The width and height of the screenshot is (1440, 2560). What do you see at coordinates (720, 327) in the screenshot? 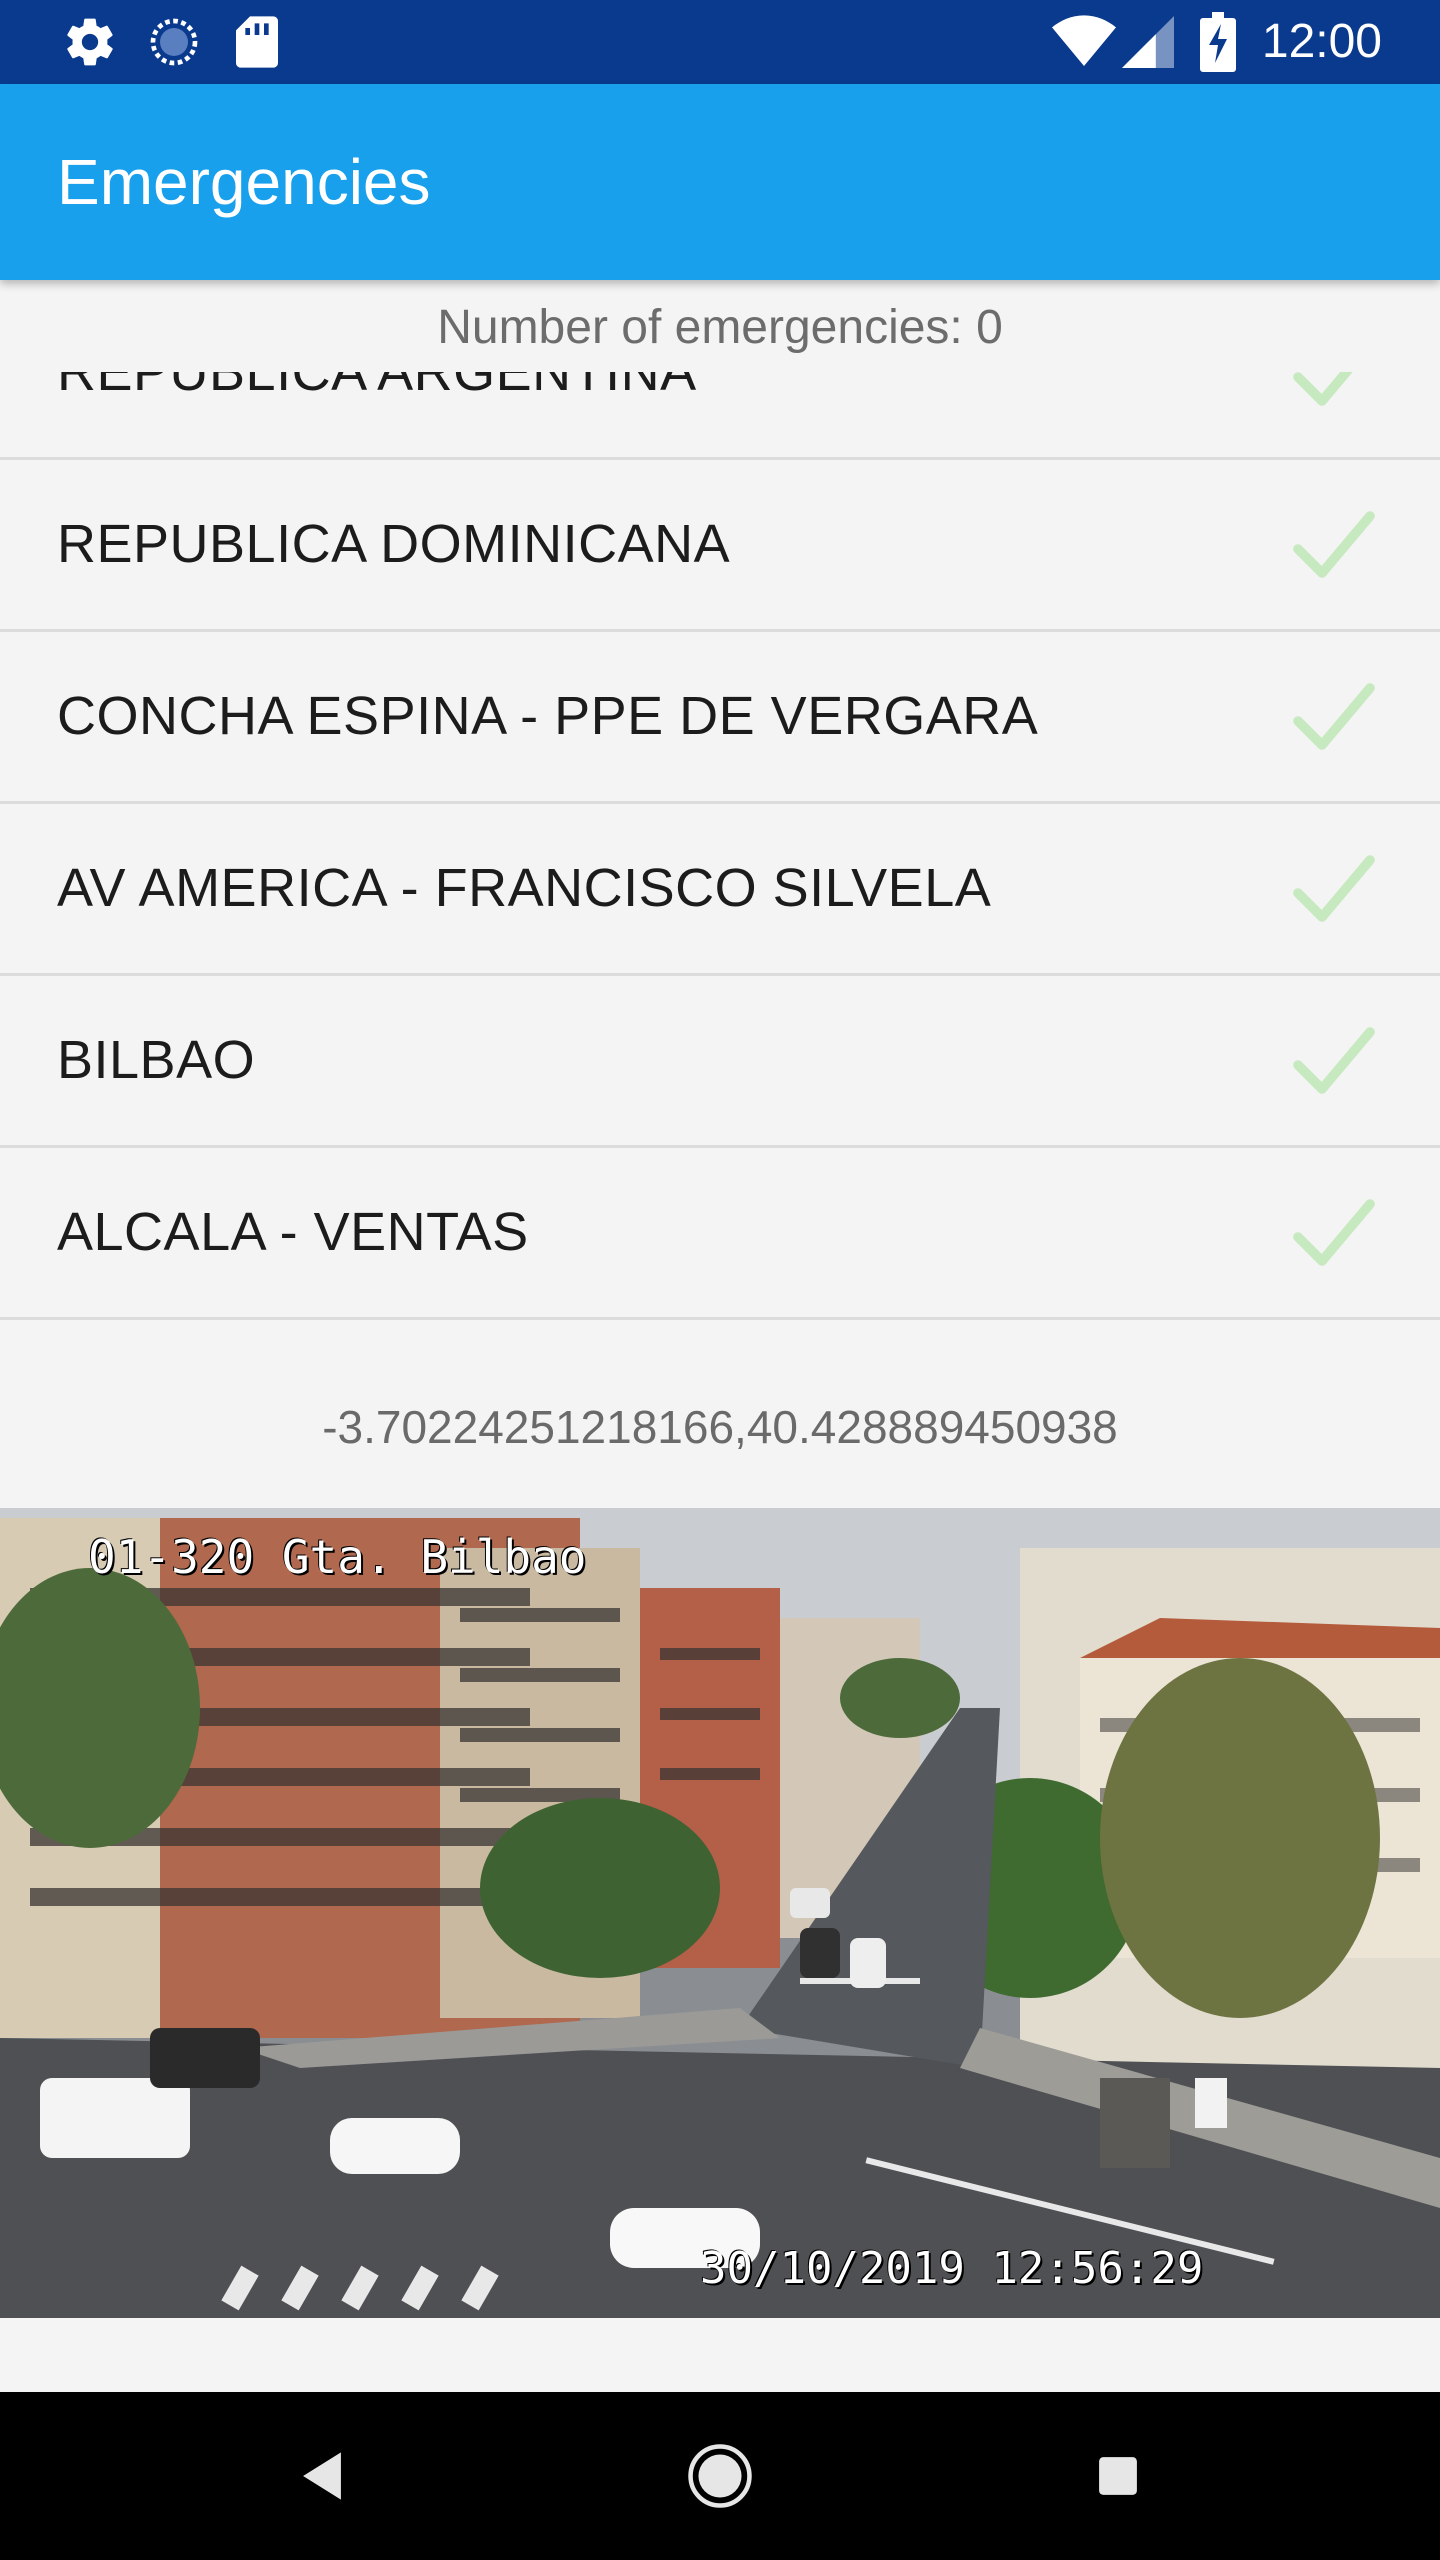
I see `emergency-count: Number of emergencies: 0` at bounding box center [720, 327].